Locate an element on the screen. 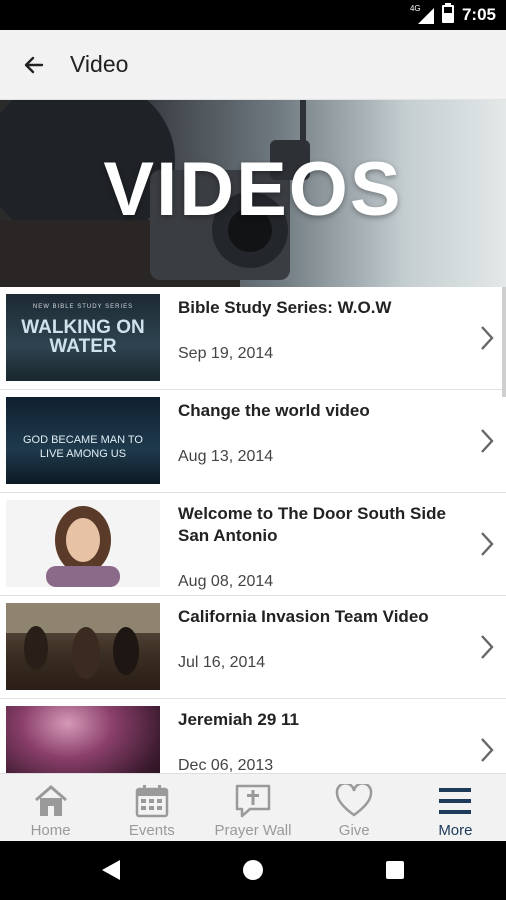 Image resolution: width=506 pixels, height=900 pixels. nav-give: Give is located at coordinates (354, 807).